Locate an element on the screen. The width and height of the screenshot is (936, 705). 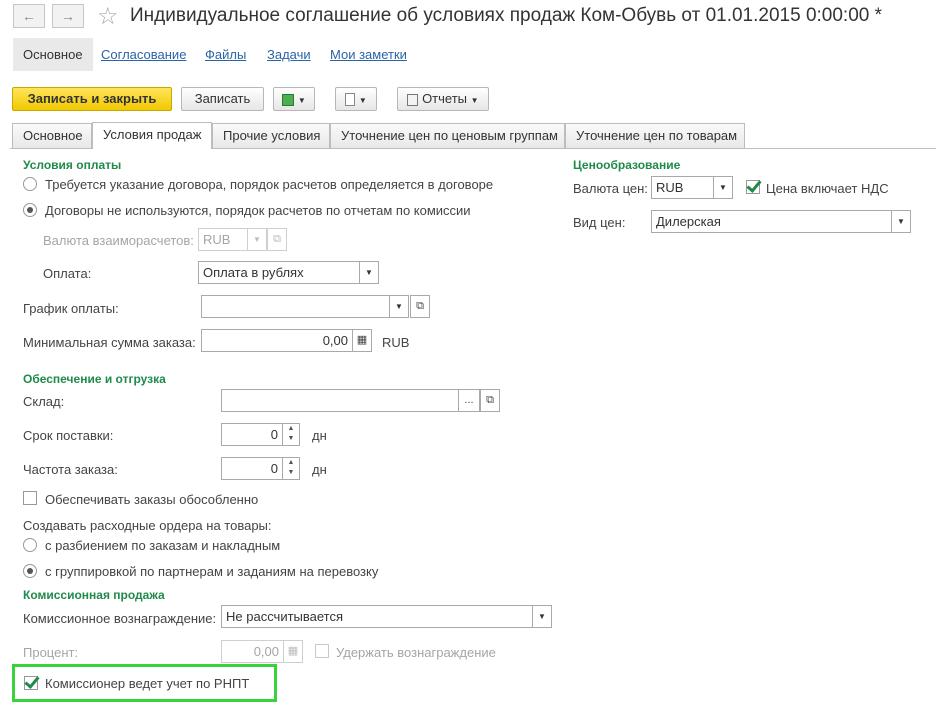
delivery-field: 0 is located at coordinates (252, 434).